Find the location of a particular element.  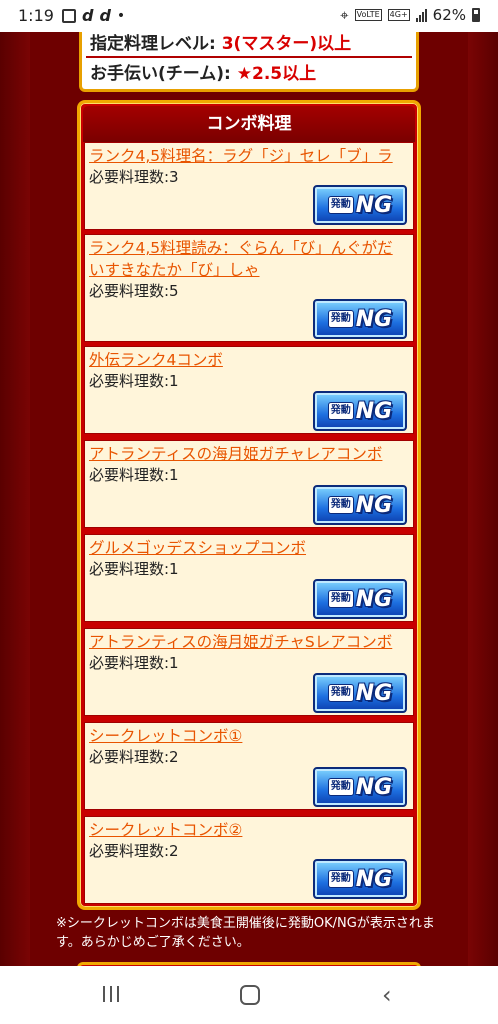

system-icons: ⌖ VoLTE 4G+ 62% is located at coordinates (410, 15).